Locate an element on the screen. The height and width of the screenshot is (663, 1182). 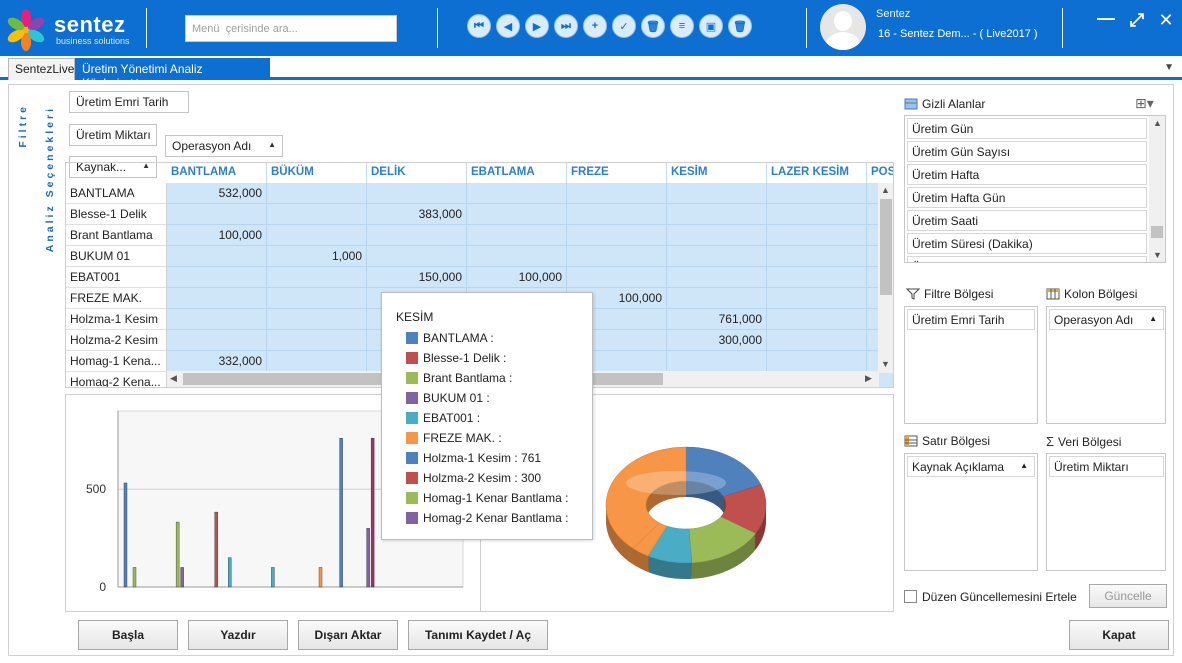
hidden-field-item: Üretim Hafta Gün is located at coordinates (1027, 197).